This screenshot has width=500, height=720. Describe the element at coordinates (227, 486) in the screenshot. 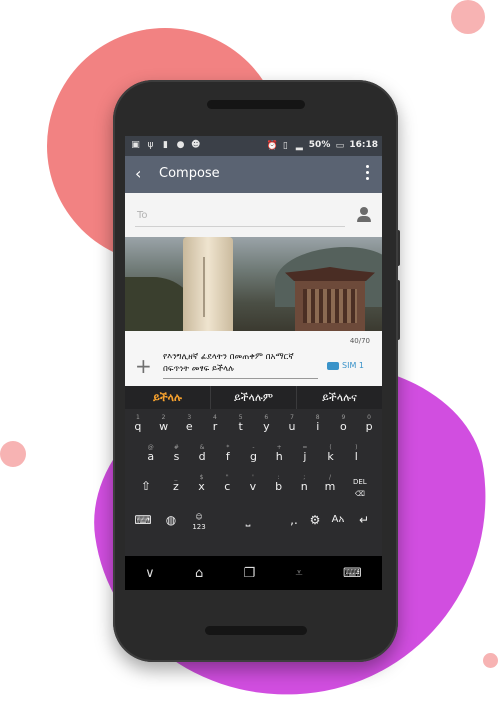

I see `key-c: " c` at that location.